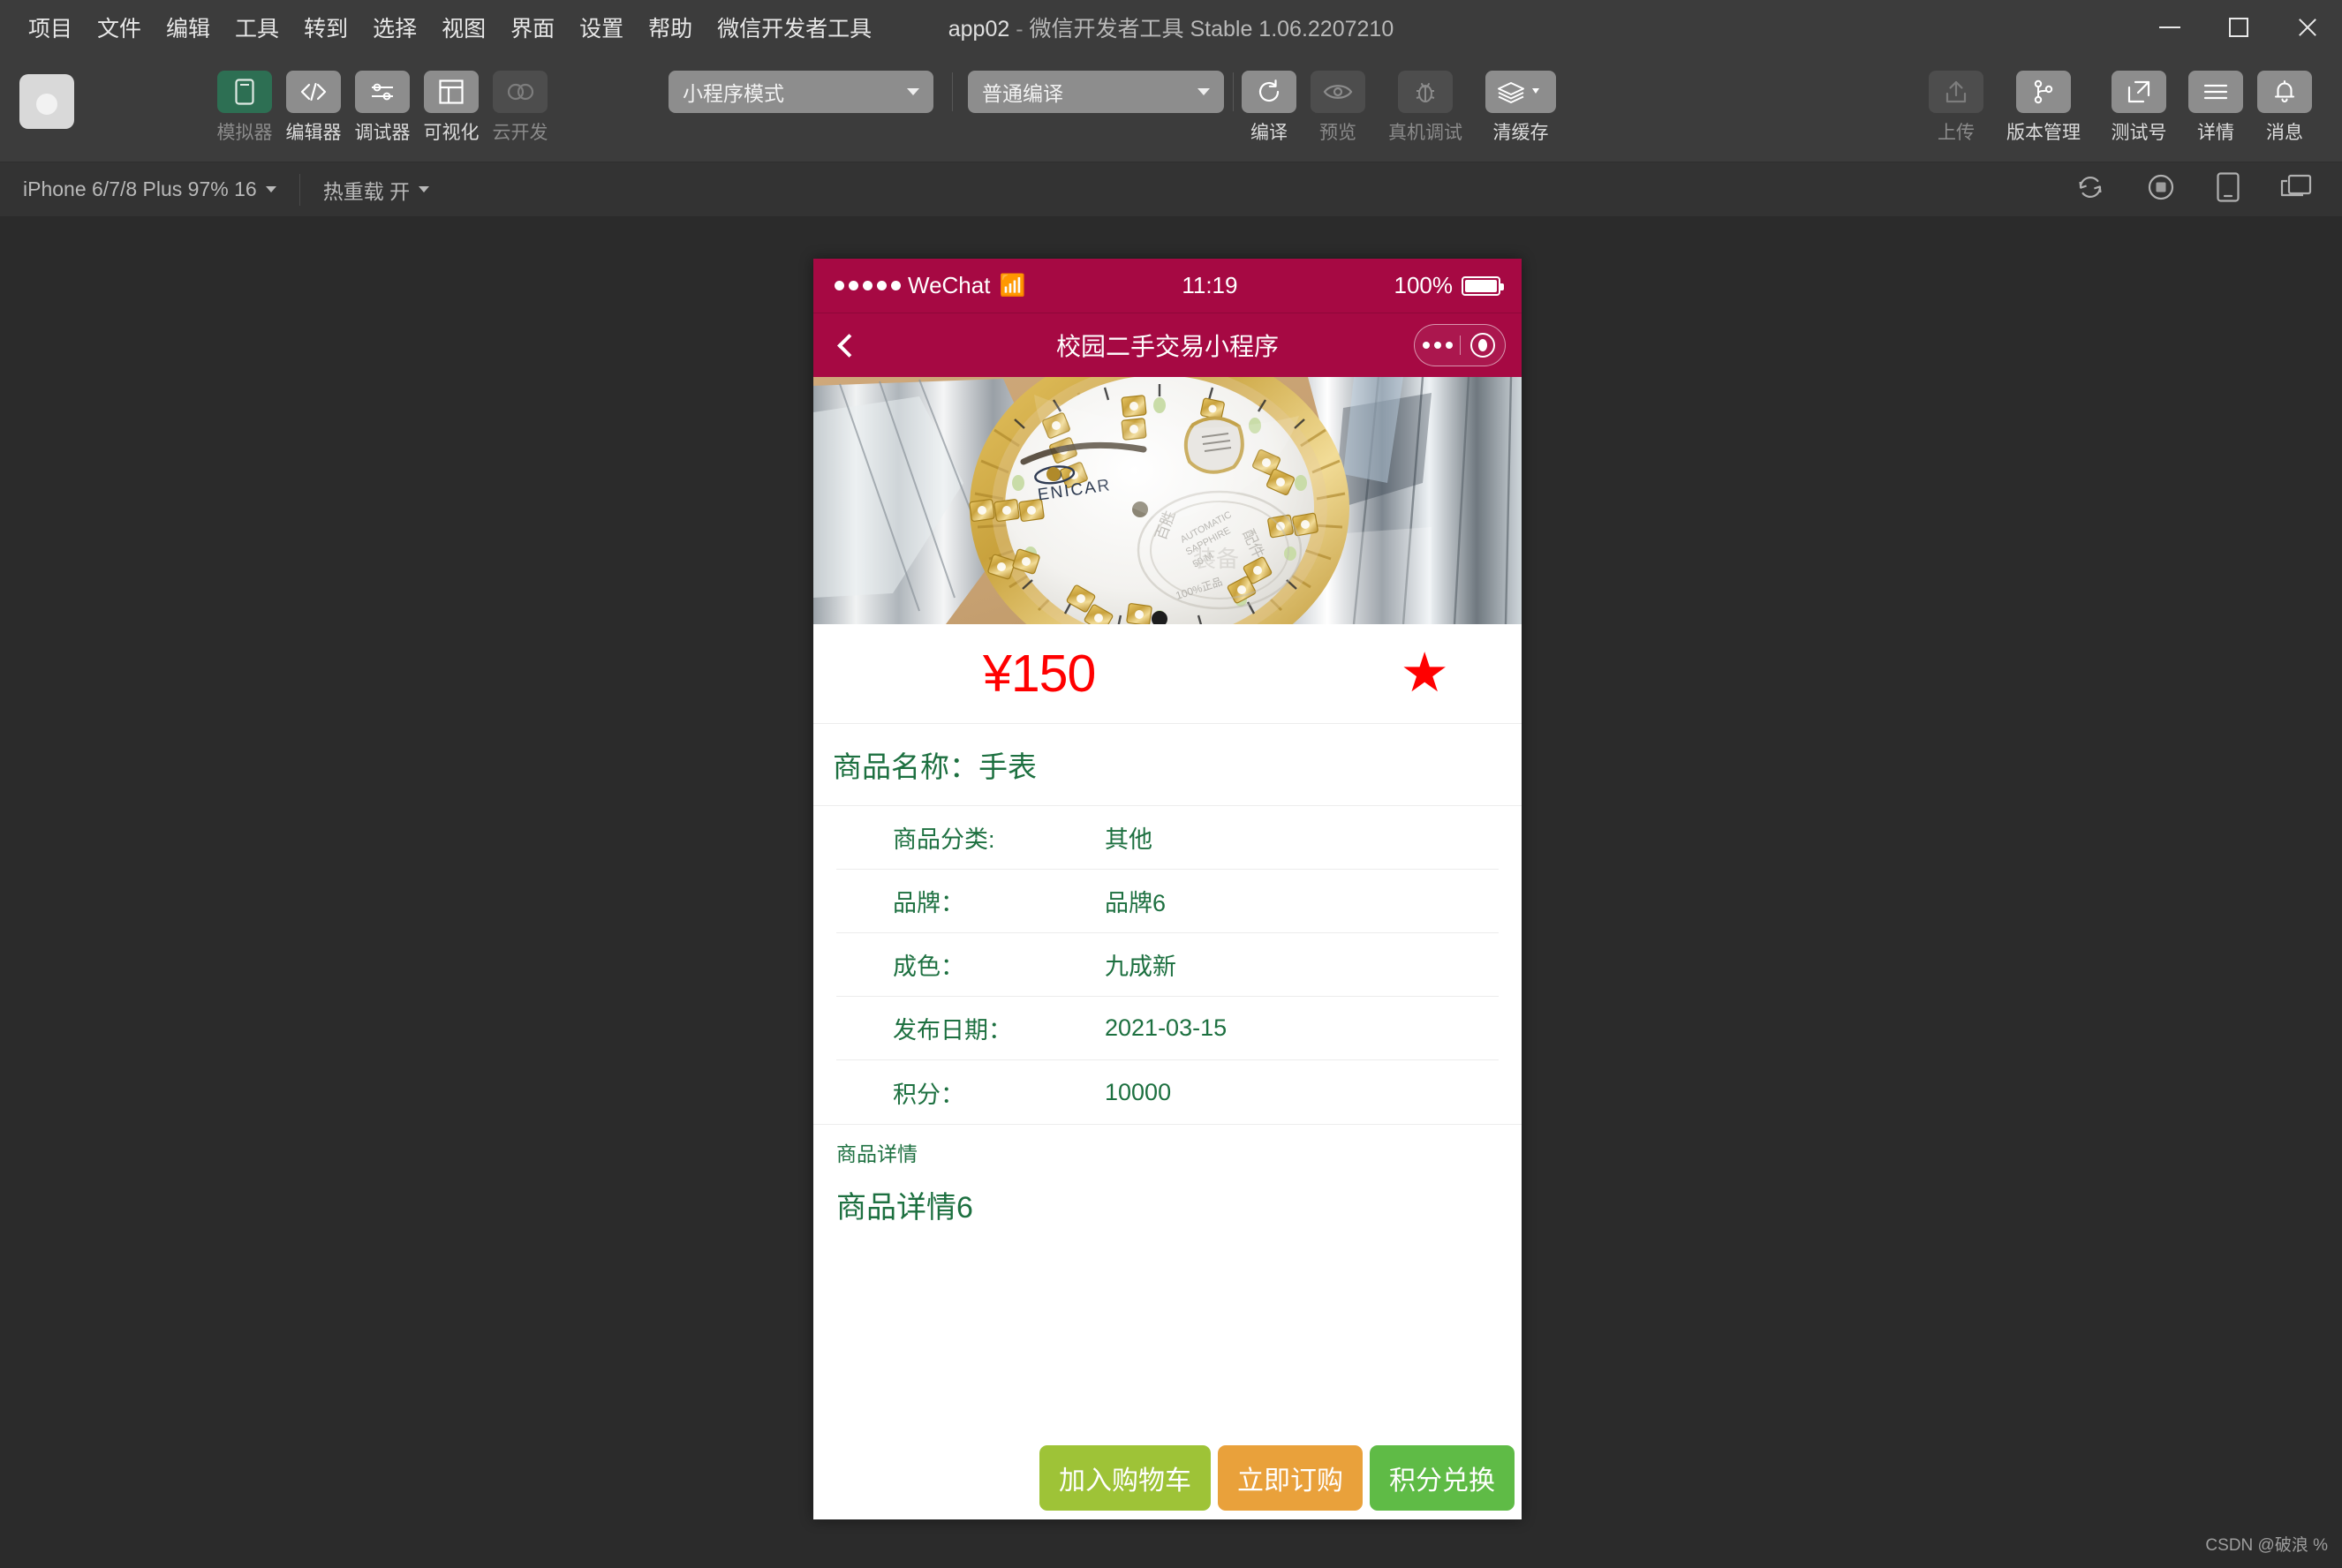 This screenshot has width=2342, height=1568. I want to click on table-row: 积分： 10000, so click(1167, 1092).